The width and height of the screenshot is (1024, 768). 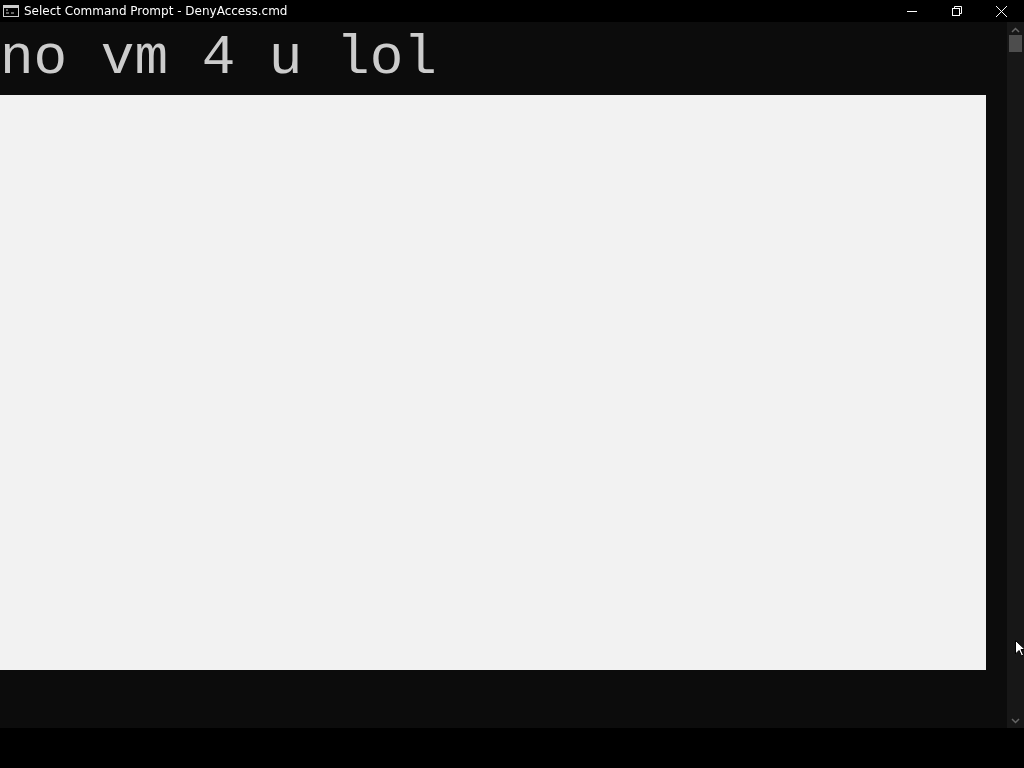 What do you see at coordinates (11, 11) in the screenshot?
I see `console-app-icon` at bounding box center [11, 11].